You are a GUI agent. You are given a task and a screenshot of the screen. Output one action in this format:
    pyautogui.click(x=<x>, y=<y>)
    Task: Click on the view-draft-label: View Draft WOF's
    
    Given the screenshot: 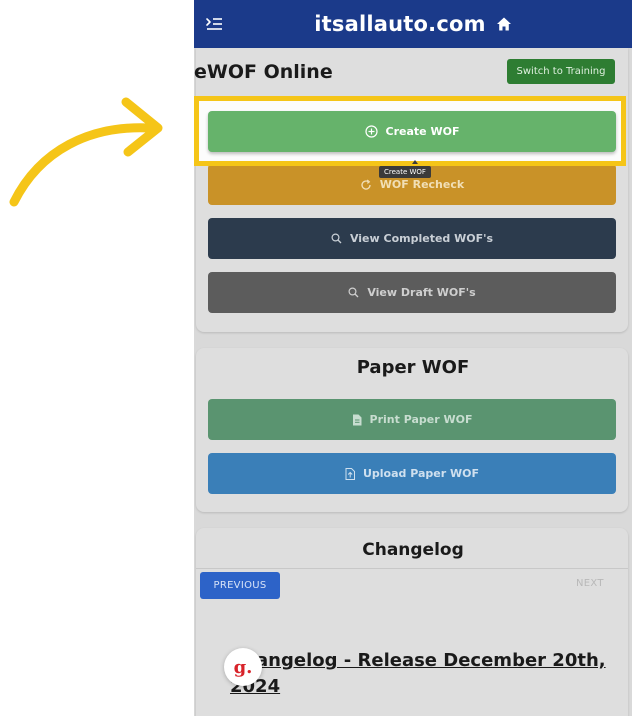 What is the action you would take?
    pyautogui.click(x=421, y=292)
    